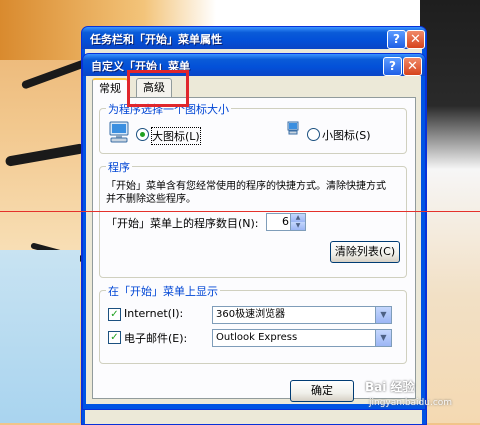 The height and width of the screenshot is (425, 480). Describe the element at coordinates (114, 314) in the screenshot. I see `internet-checkbox: ✓` at that location.